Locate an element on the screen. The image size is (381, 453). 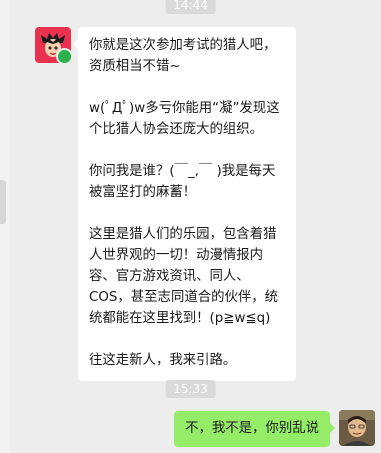
message-paragraph: 你问我是谁？(￣_,￣ )我是每天被富坚打的麻蓄！ is located at coordinates (182, 182).